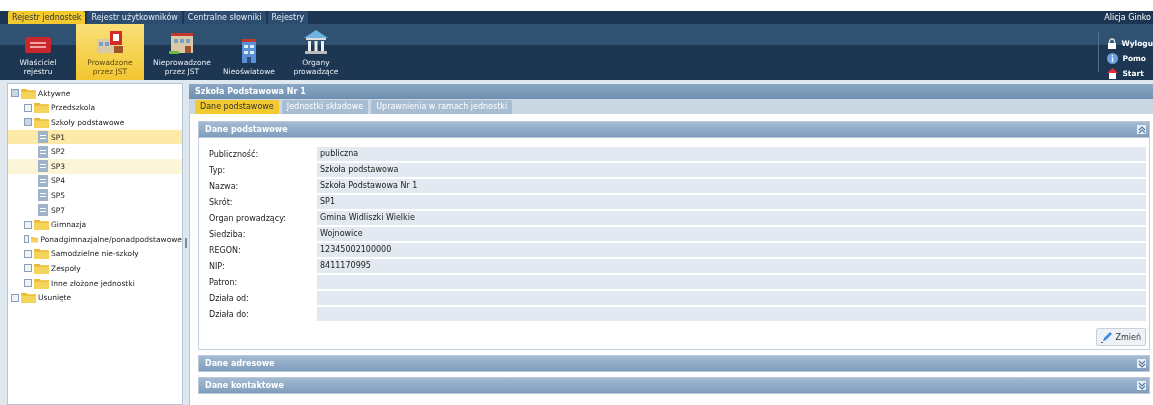 Image resolution: width=1153 pixels, height=405 pixels. What do you see at coordinates (186, 242) in the screenshot?
I see `splitter-handle` at bounding box center [186, 242].